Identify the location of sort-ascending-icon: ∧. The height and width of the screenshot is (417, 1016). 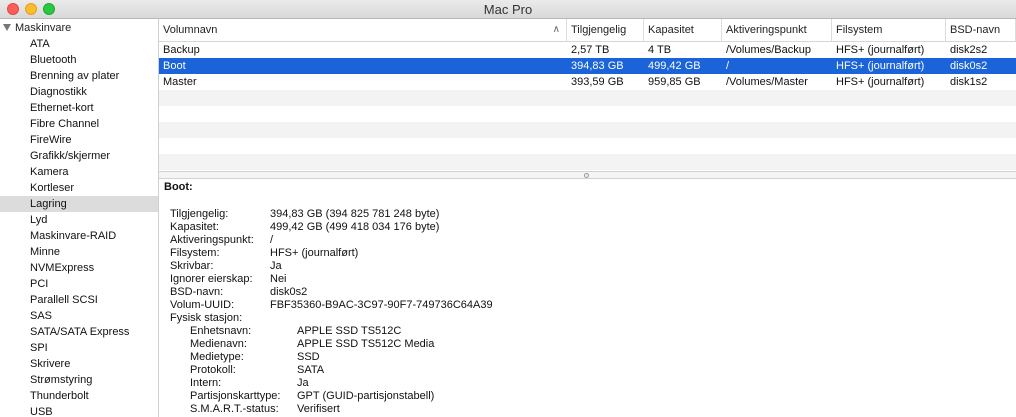
(556, 29).